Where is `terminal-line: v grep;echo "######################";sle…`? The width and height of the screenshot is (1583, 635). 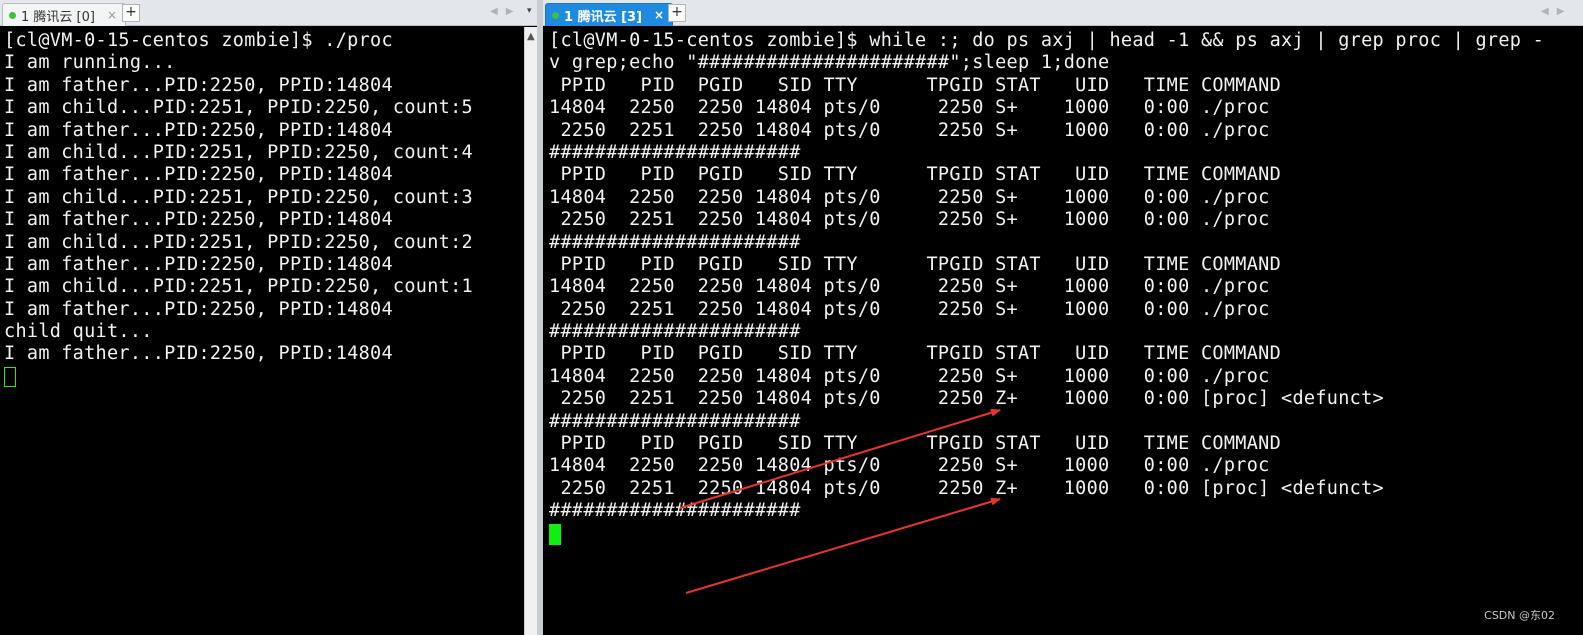 terminal-line: v grep;echo "######################";sle… is located at coordinates (829, 63).